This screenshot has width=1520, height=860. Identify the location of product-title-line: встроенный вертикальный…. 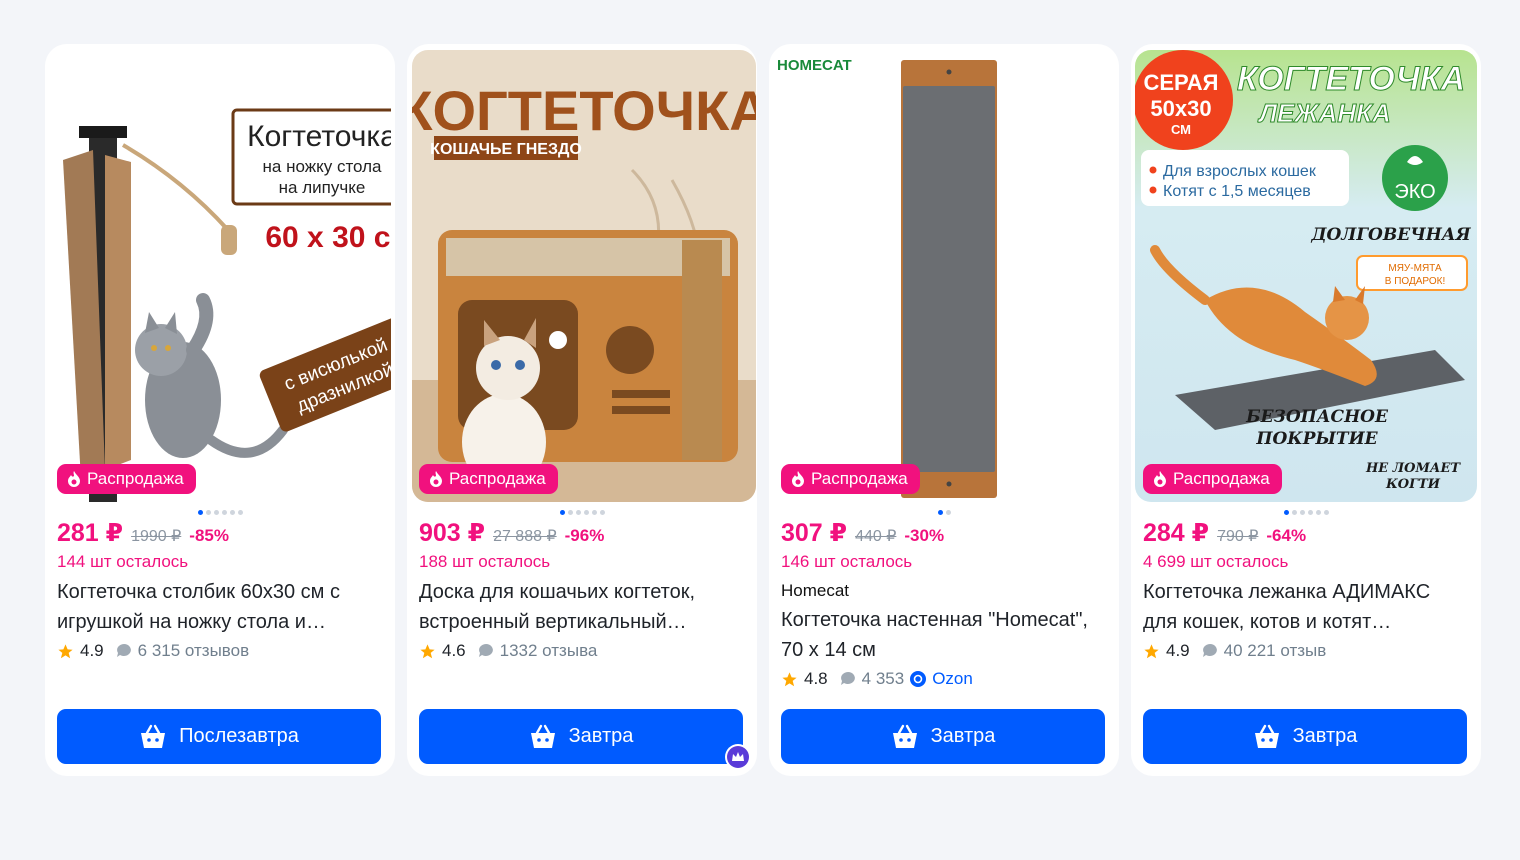
(582, 622).